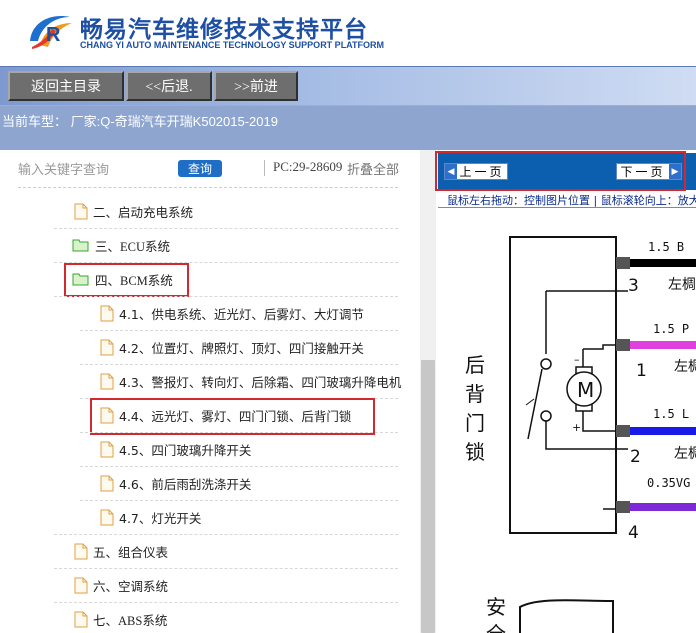 The image size is (696, 633). I want to click on pin-number: 4, so click(633, 533).